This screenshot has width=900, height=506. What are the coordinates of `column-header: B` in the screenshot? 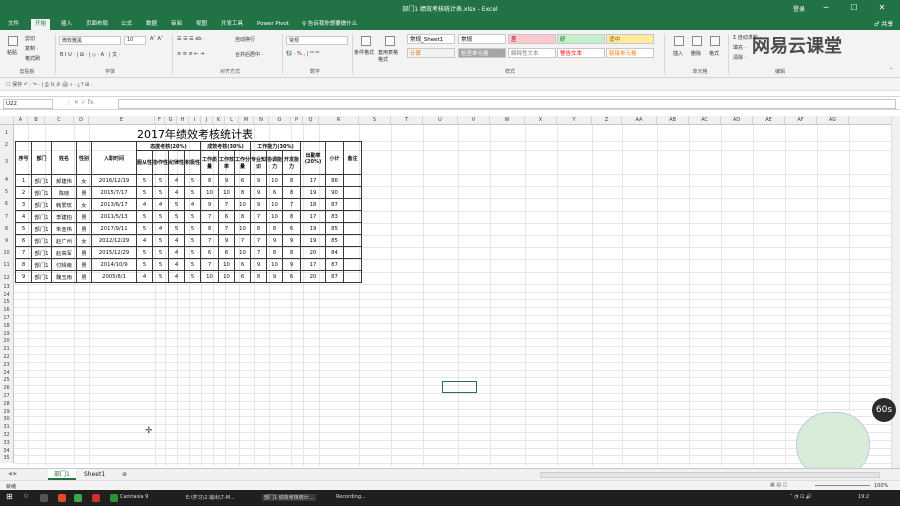 It's located at (36, 120).